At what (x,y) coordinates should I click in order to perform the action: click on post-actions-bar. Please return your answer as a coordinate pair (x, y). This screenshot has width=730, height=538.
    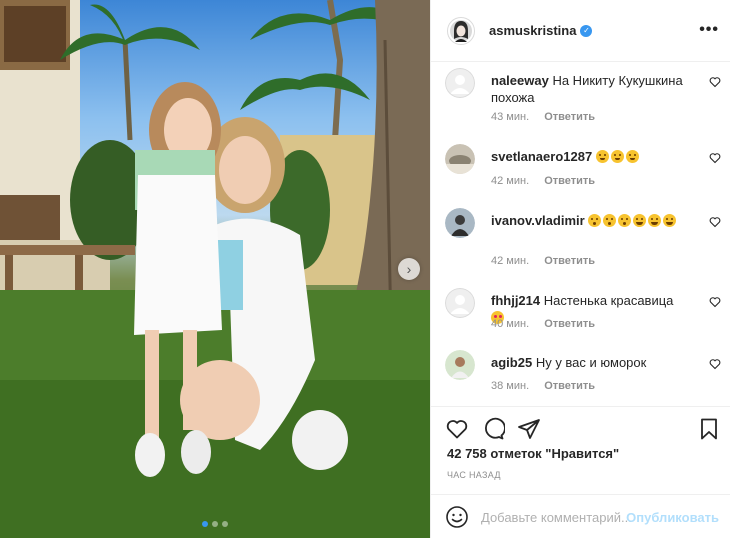
    Looking at the image, I should click on (580, 426).